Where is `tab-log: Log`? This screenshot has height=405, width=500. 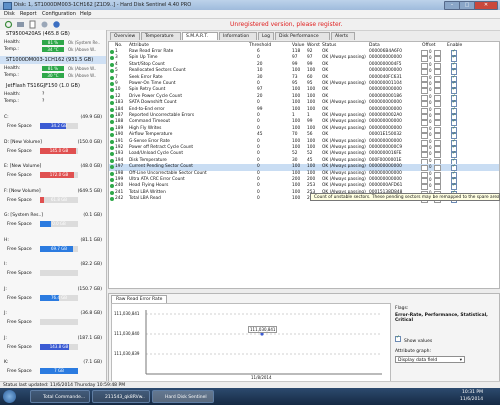 tab-log: Log is located at coordinates (266, 36).